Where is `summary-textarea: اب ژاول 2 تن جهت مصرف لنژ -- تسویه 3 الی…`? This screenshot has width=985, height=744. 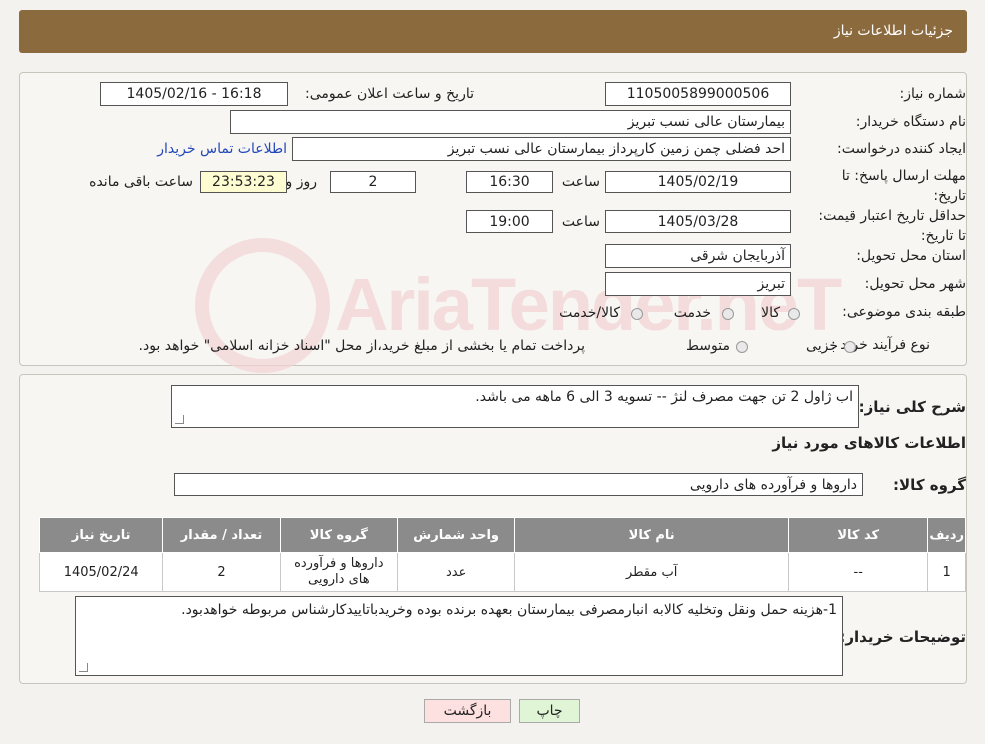 summary-textarea: اب ژاول 2 تن جهت مصرف لنژ -- تسویه 3 الی… is located at coordinates (515, 406).